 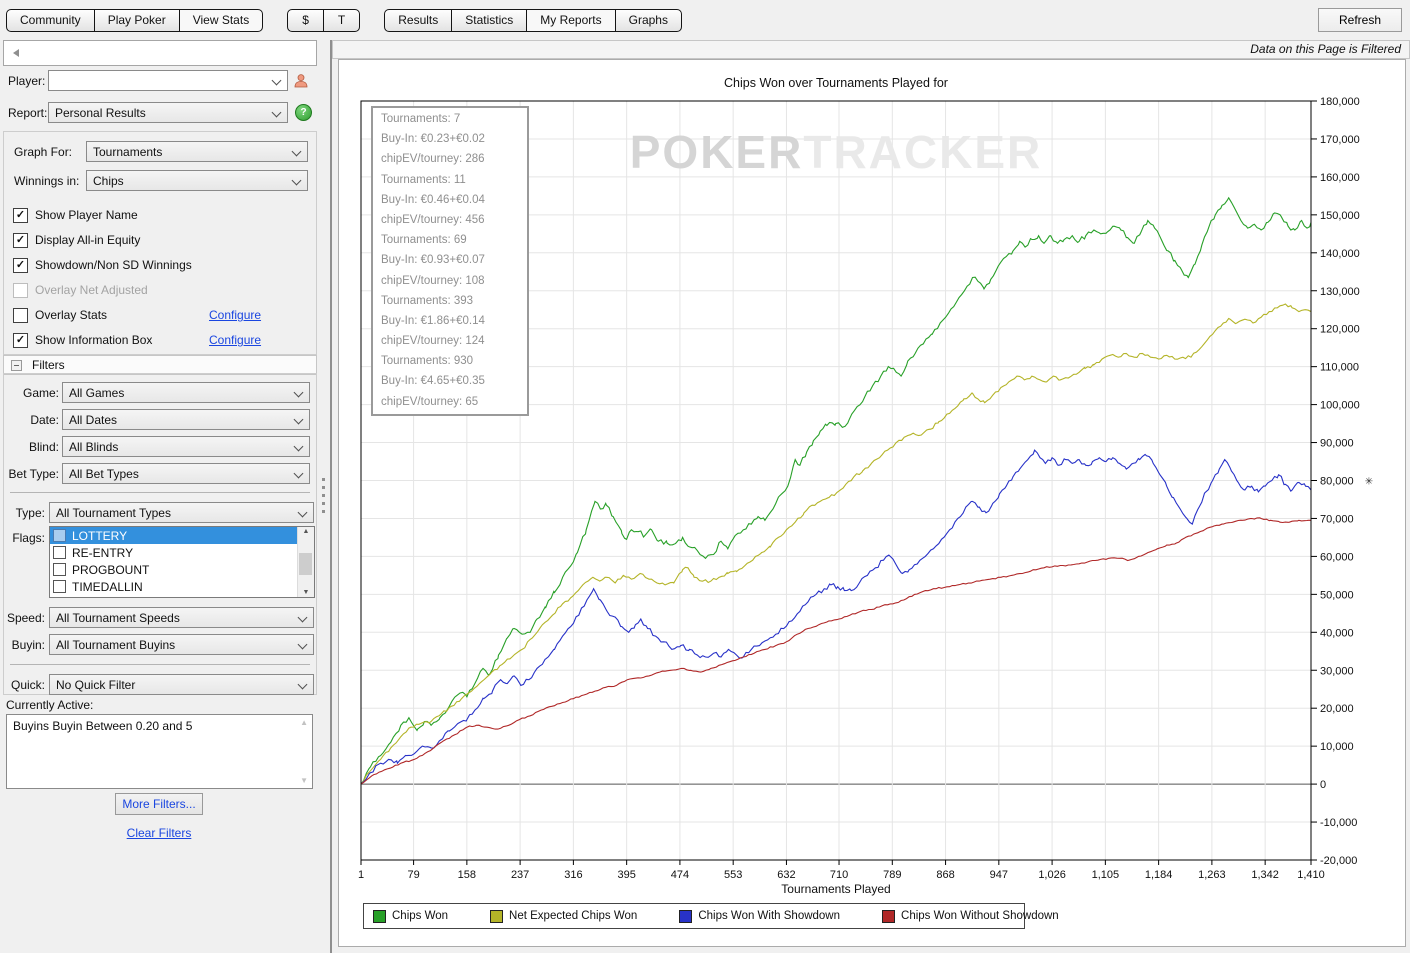 What do you see at coordinates (50, 20) in the screenshot?
I see `nav-button-community: Community` at bounding box center [50, 20].